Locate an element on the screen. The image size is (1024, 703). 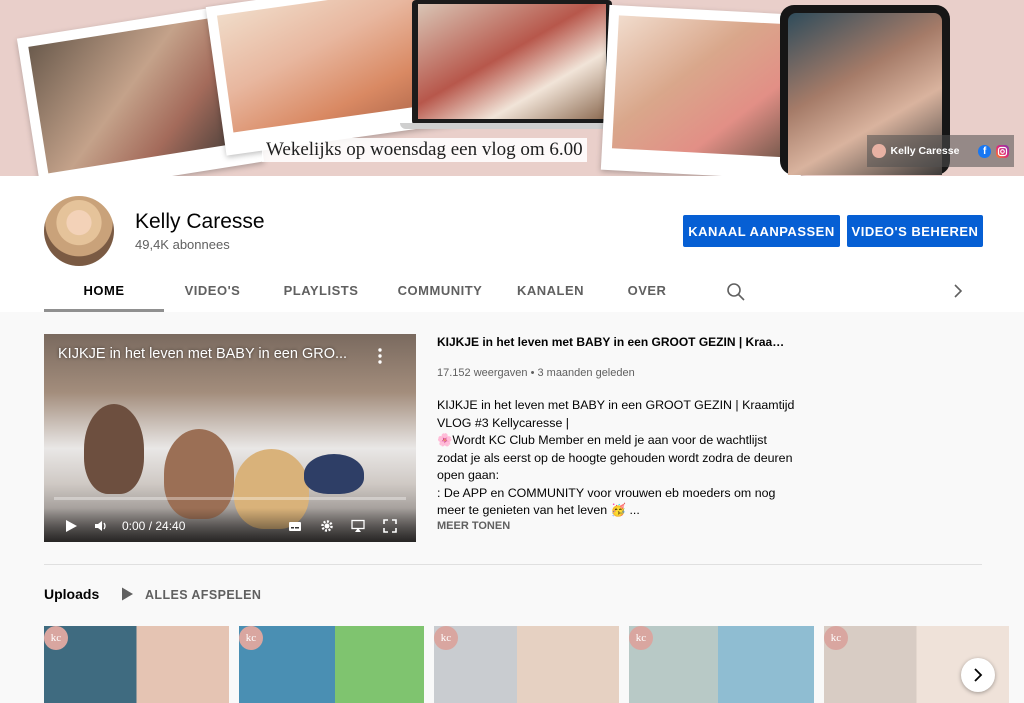
uploads-shelf: kc kc kc kc kc is located at coordinates (526, 664).